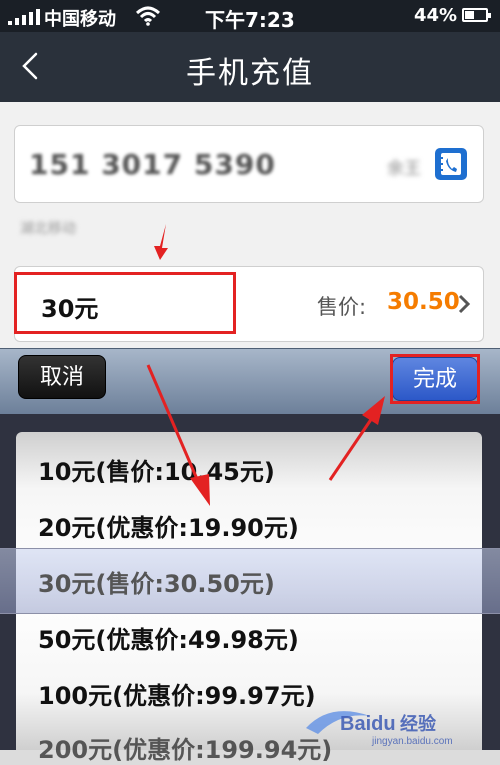 Image resolution: width=500 pixels, height=765 pixels. I want to click on signal-strength-icon, so click(24, 17).